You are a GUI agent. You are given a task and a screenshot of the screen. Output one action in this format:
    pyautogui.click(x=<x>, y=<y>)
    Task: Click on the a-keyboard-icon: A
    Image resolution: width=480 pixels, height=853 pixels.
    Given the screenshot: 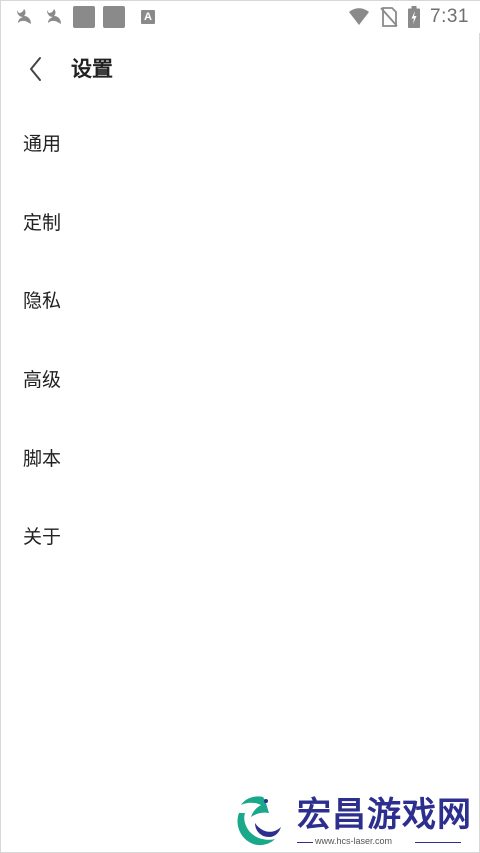 What is the action you would take?
    pyautogui.click(x=148, y=17)
    